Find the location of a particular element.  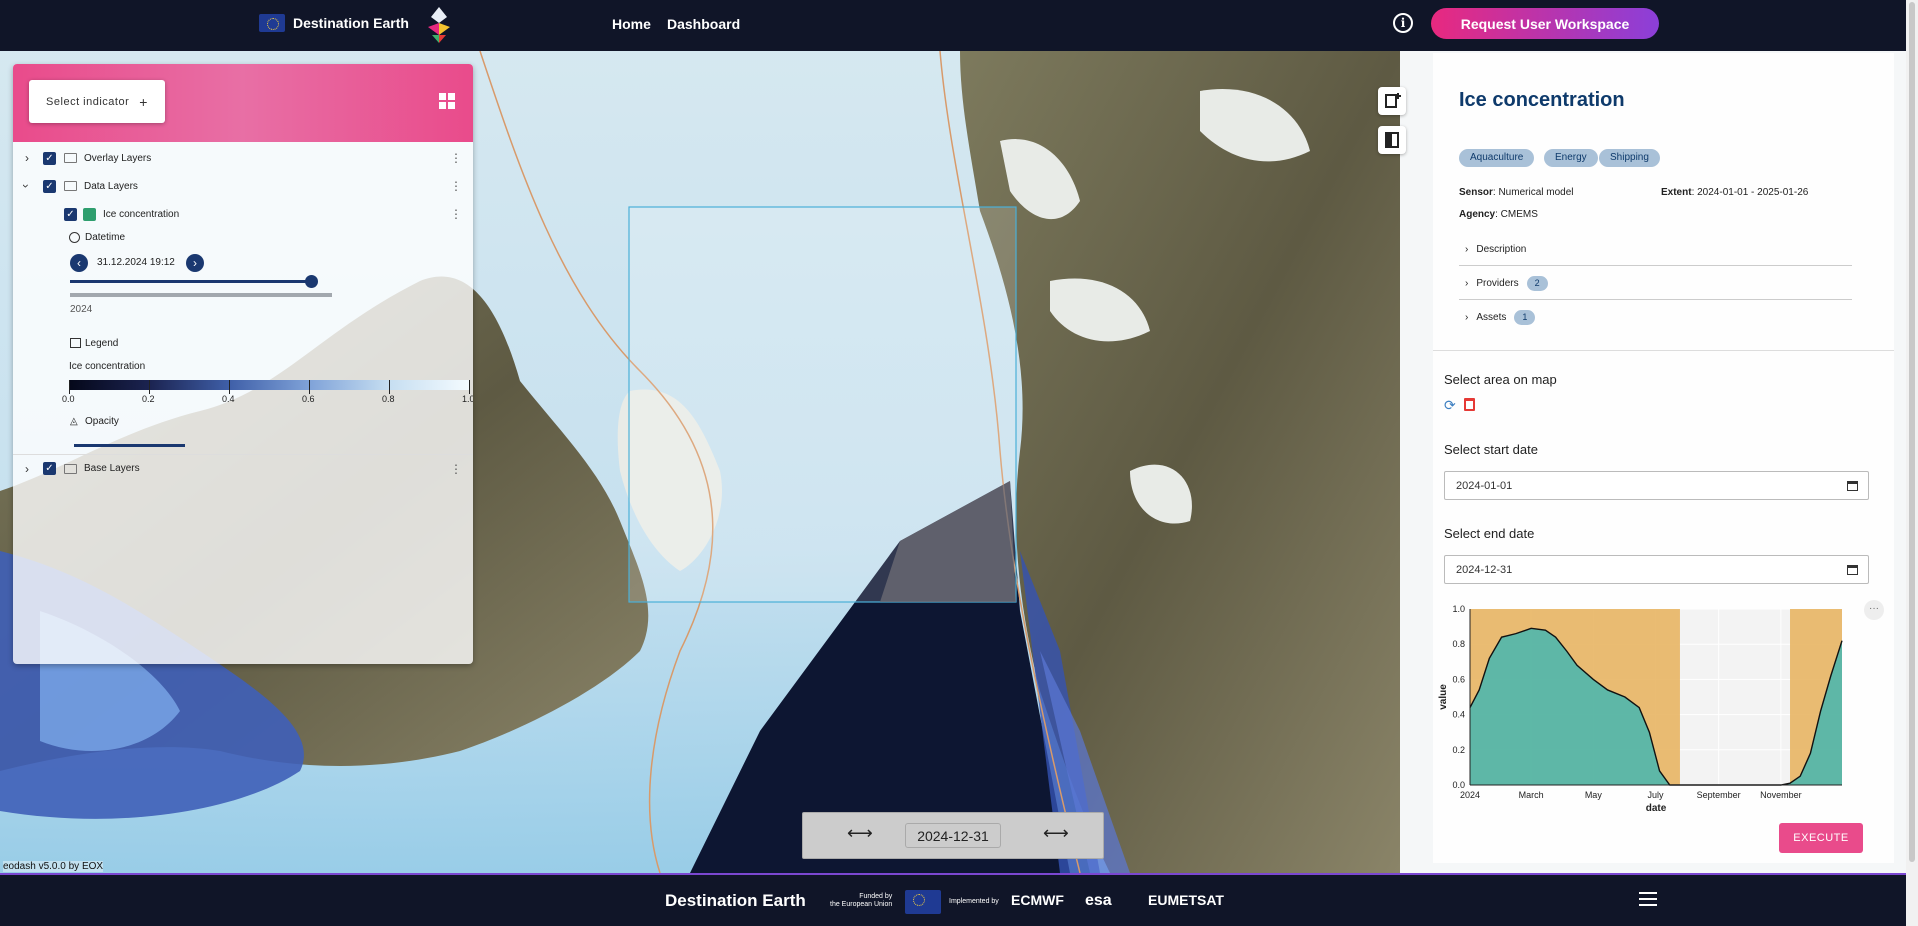

extent-label: Extent is located at coordinates (1676, 192).